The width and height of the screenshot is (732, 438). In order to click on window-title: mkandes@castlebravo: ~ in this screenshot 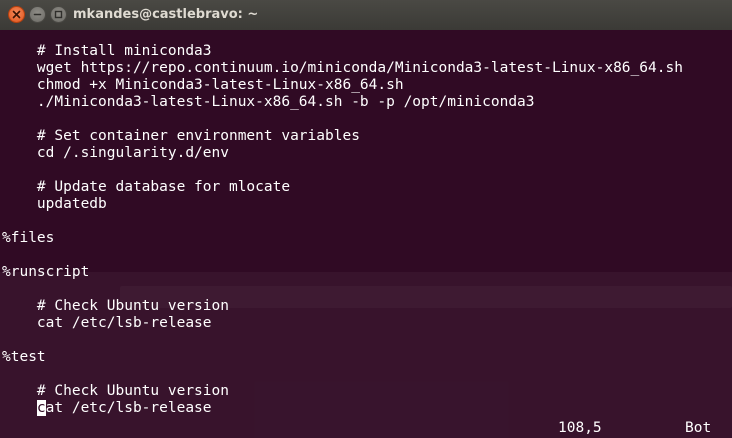, I will do `click(166, 14)`.